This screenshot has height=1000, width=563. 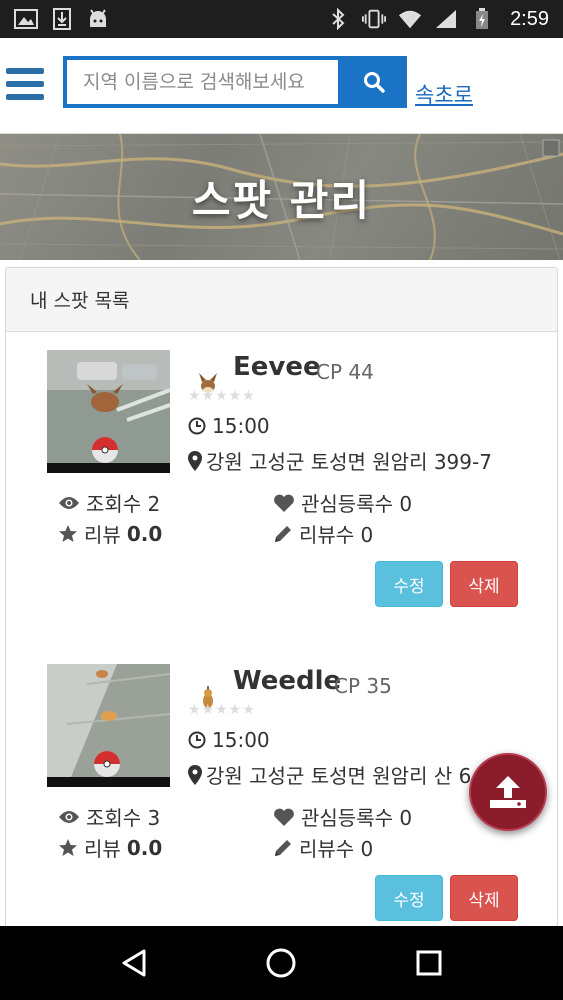 I want to click on system-nav-bar, so click(x=281, y=963).